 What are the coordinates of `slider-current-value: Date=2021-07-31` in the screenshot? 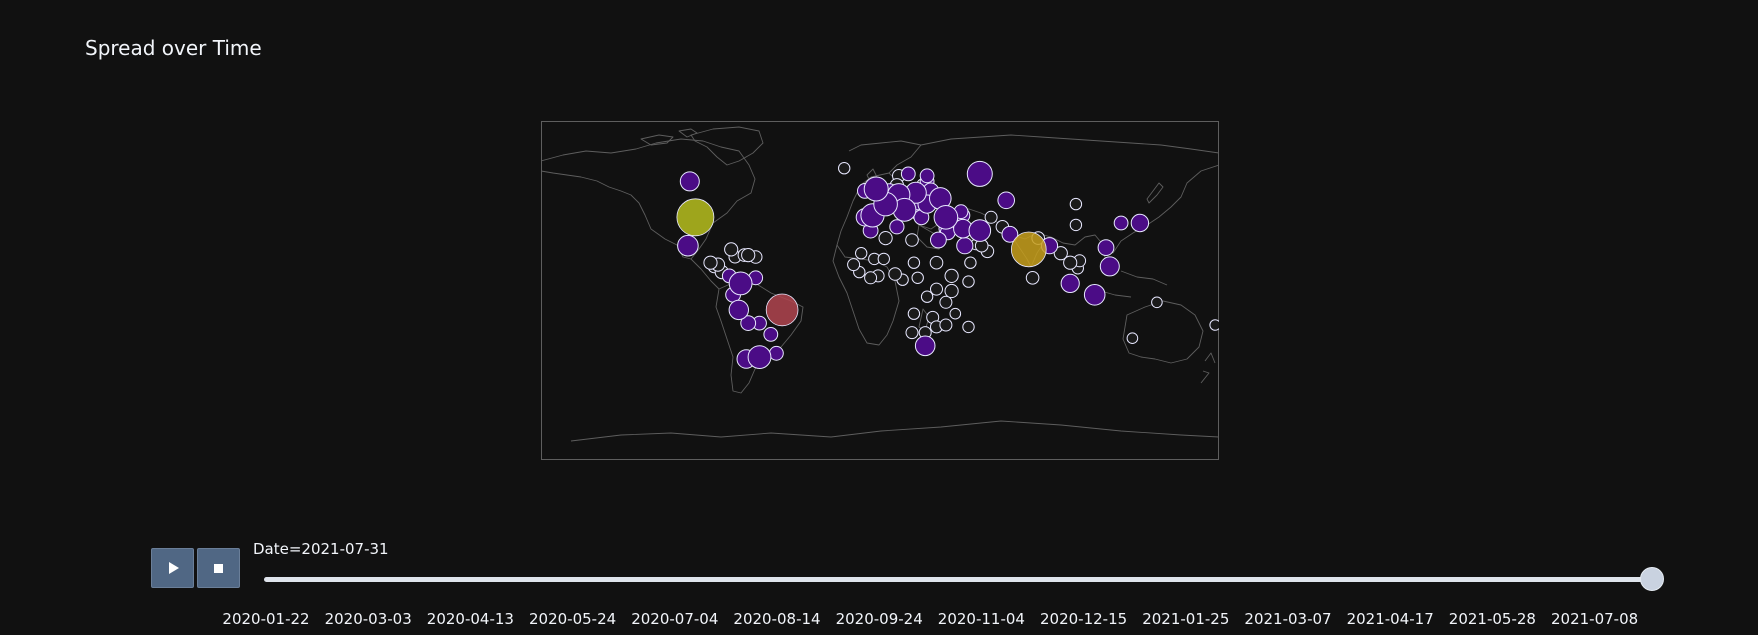 It's located at (321, 549).